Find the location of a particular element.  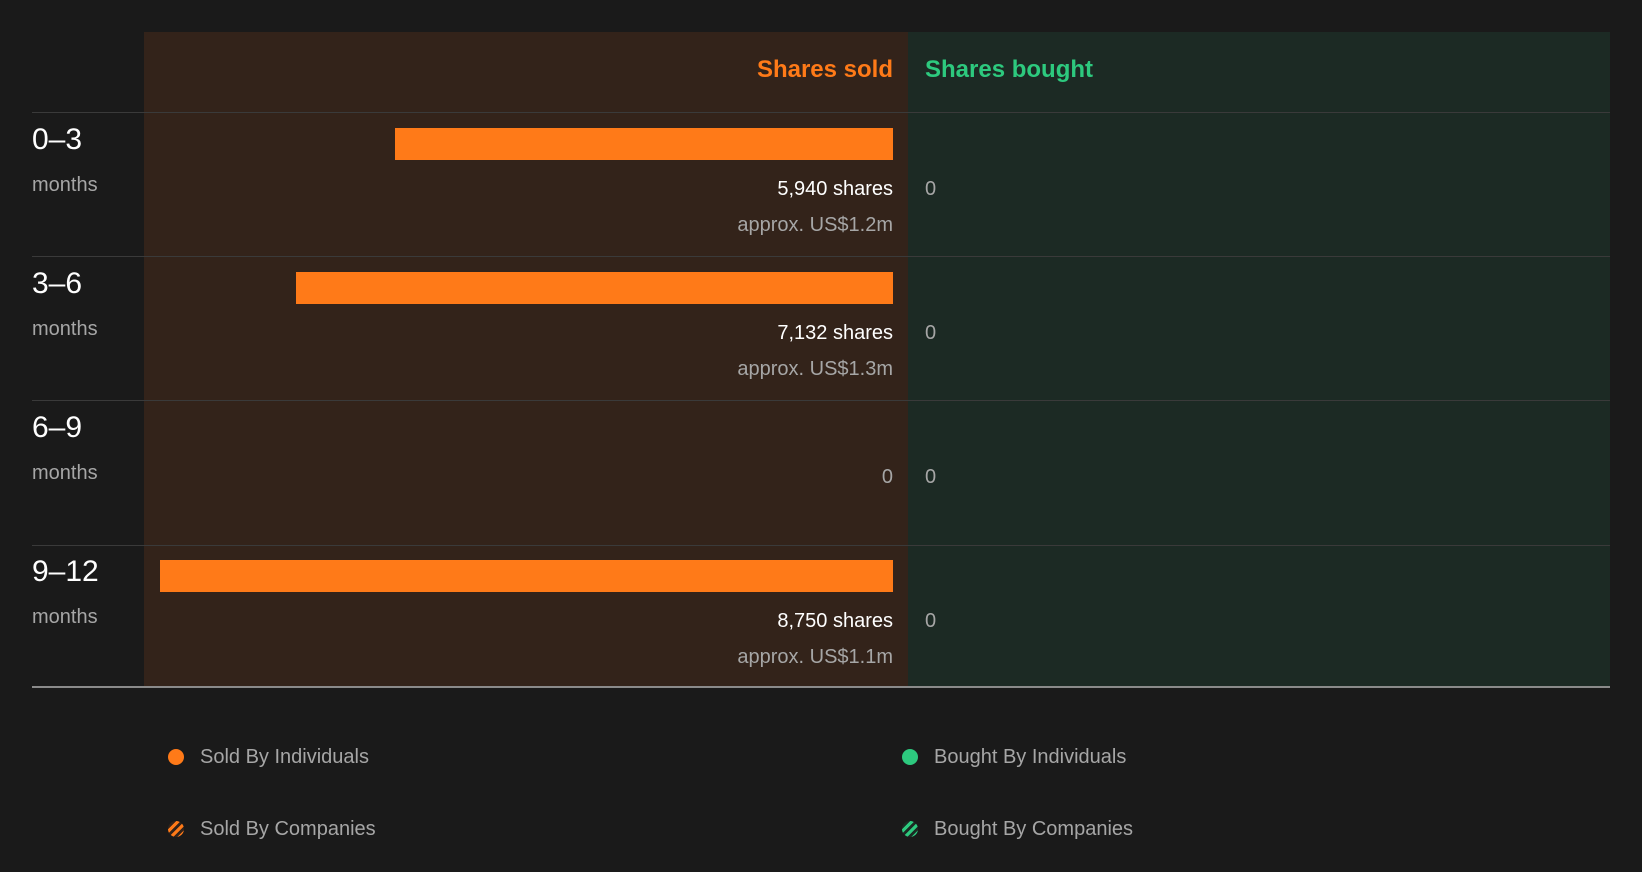

sold-shares-label: 0 is located at coordinates (887, 477).